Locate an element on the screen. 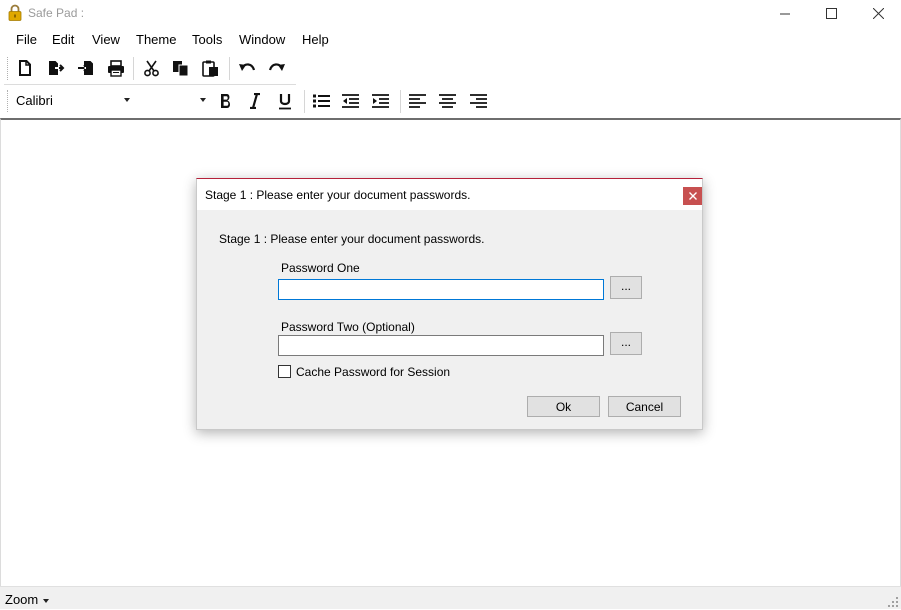 The image size is (901, 610). password-two-field is located at coordinates (441, 345).